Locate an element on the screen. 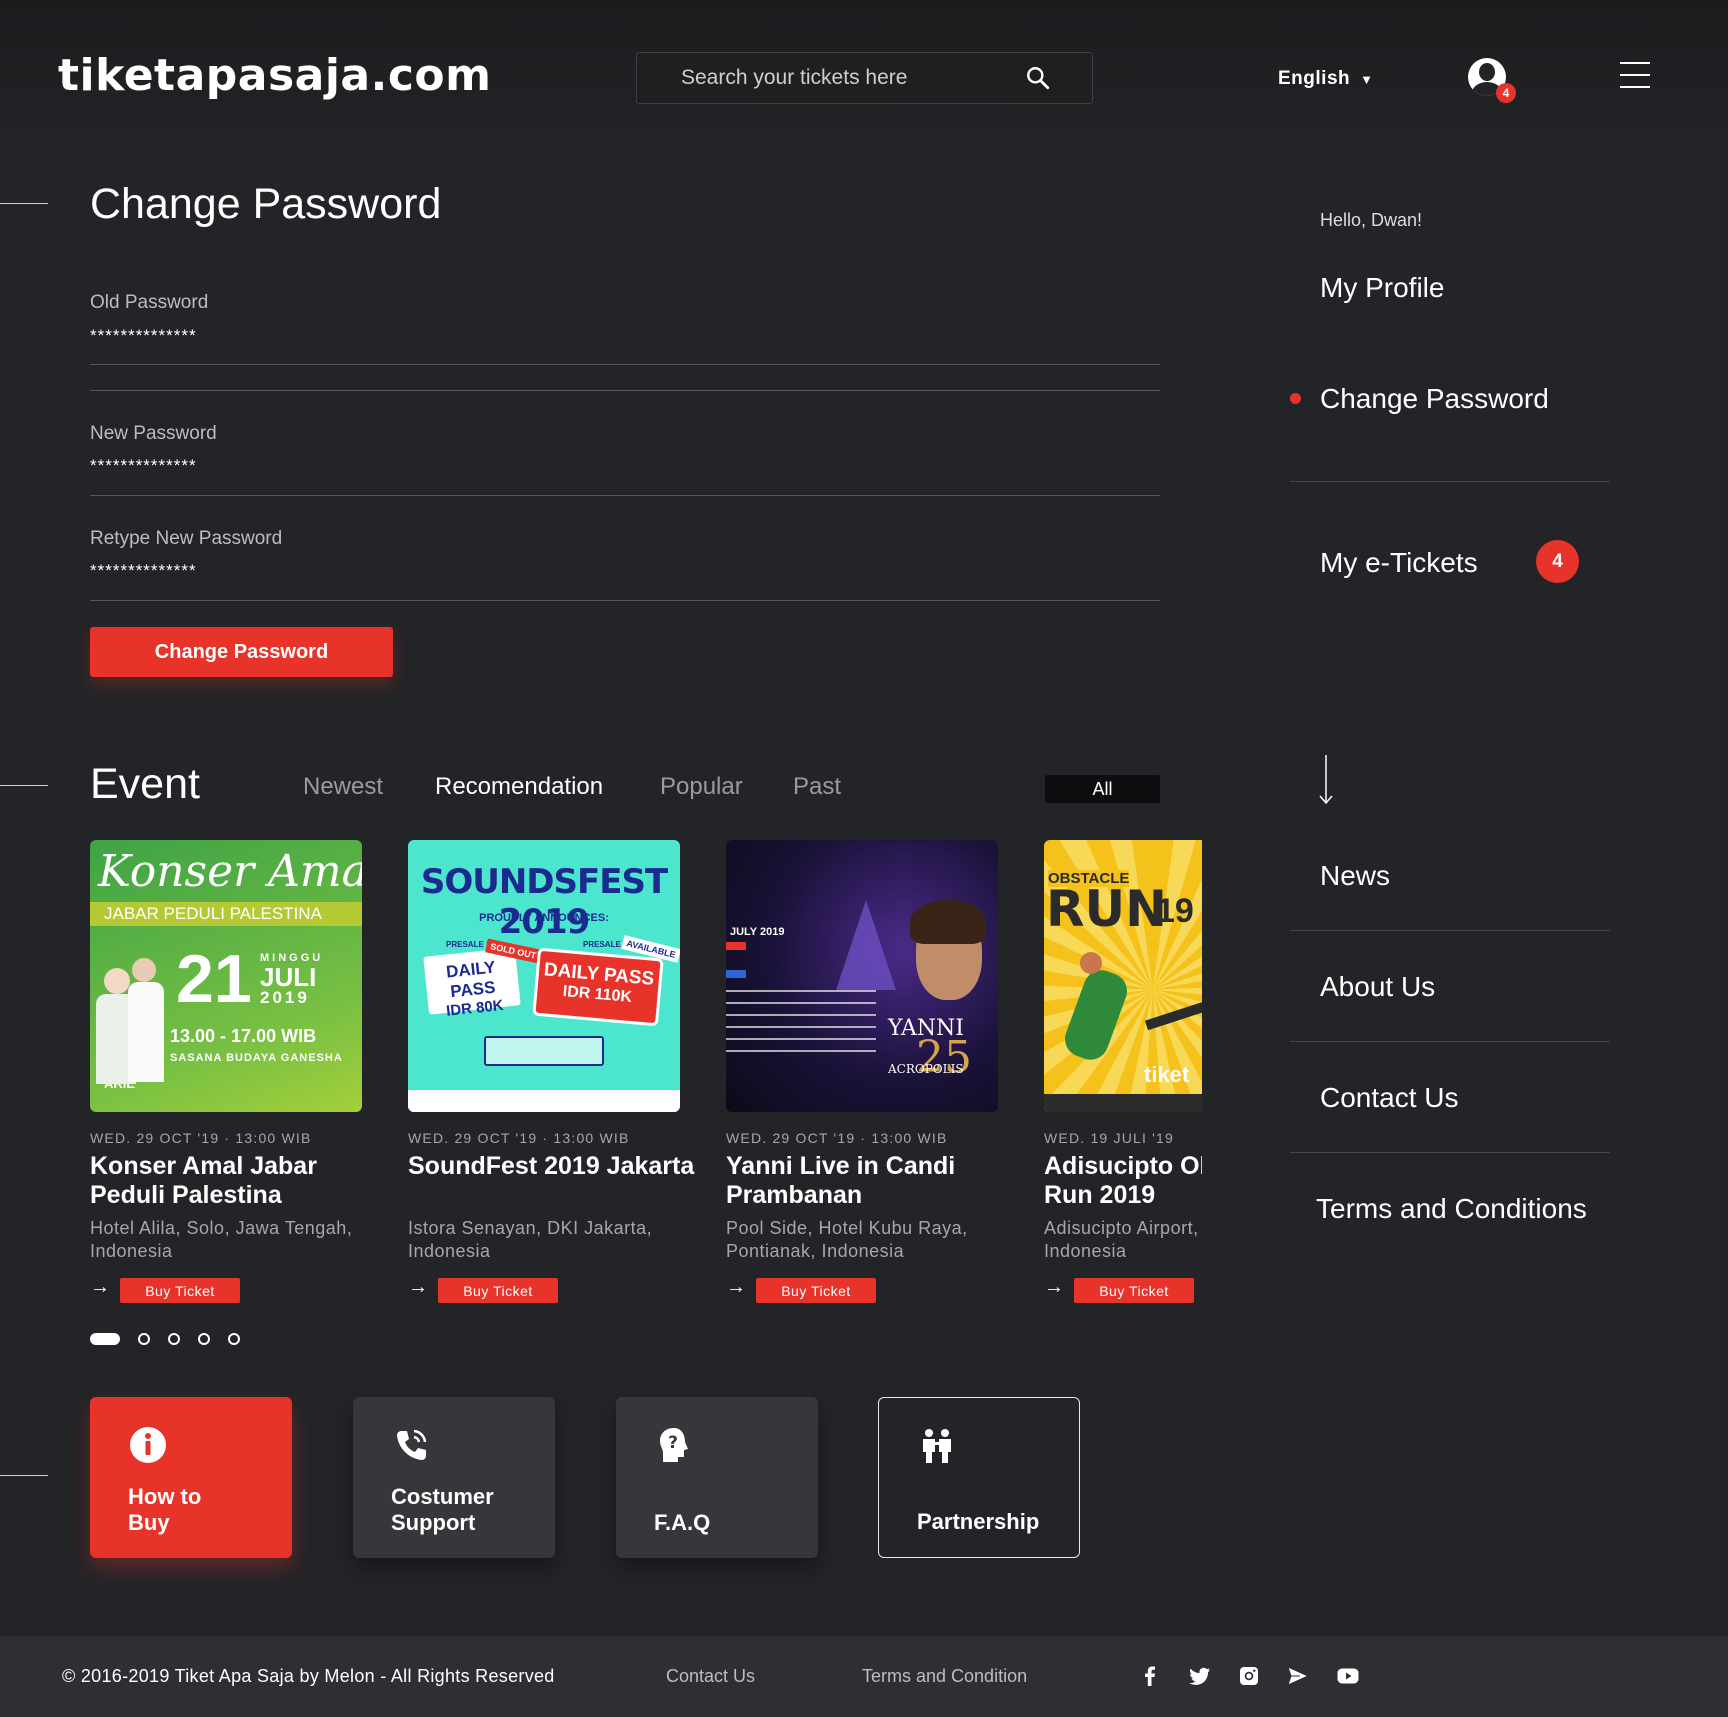  footer-link-terms: Terms and Condition is located at coordinates (944, 1676).